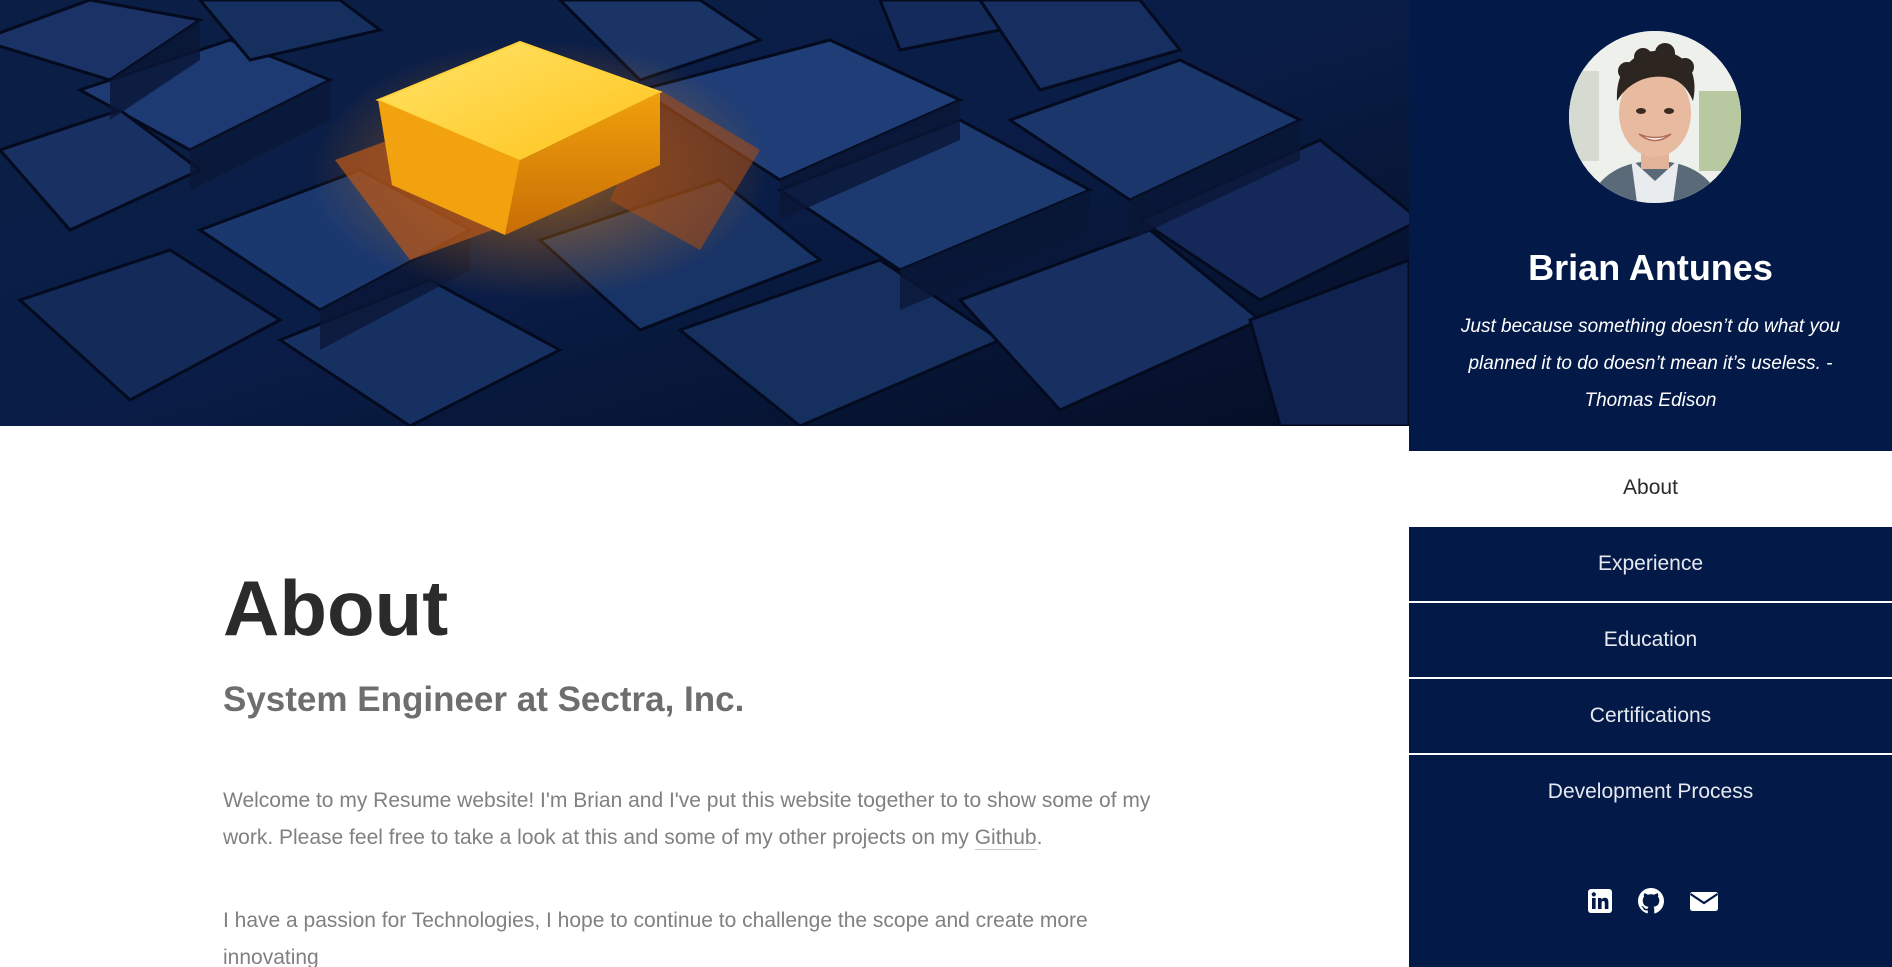 The width and height of the screenshot is (1892, 967). Describe the element at coordinates (1600, 901) in the screenshot. I see `linkedin-icon` at that location.